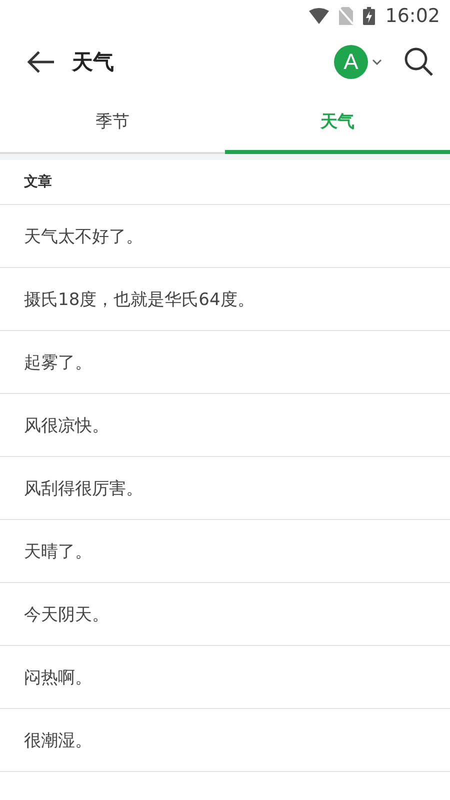 The width and height of the screenshot is (450, 800). What do you see at coordinates (346, 16) in the screenshot?
I see `no-sim-icon` at bounding box center [346, 16].